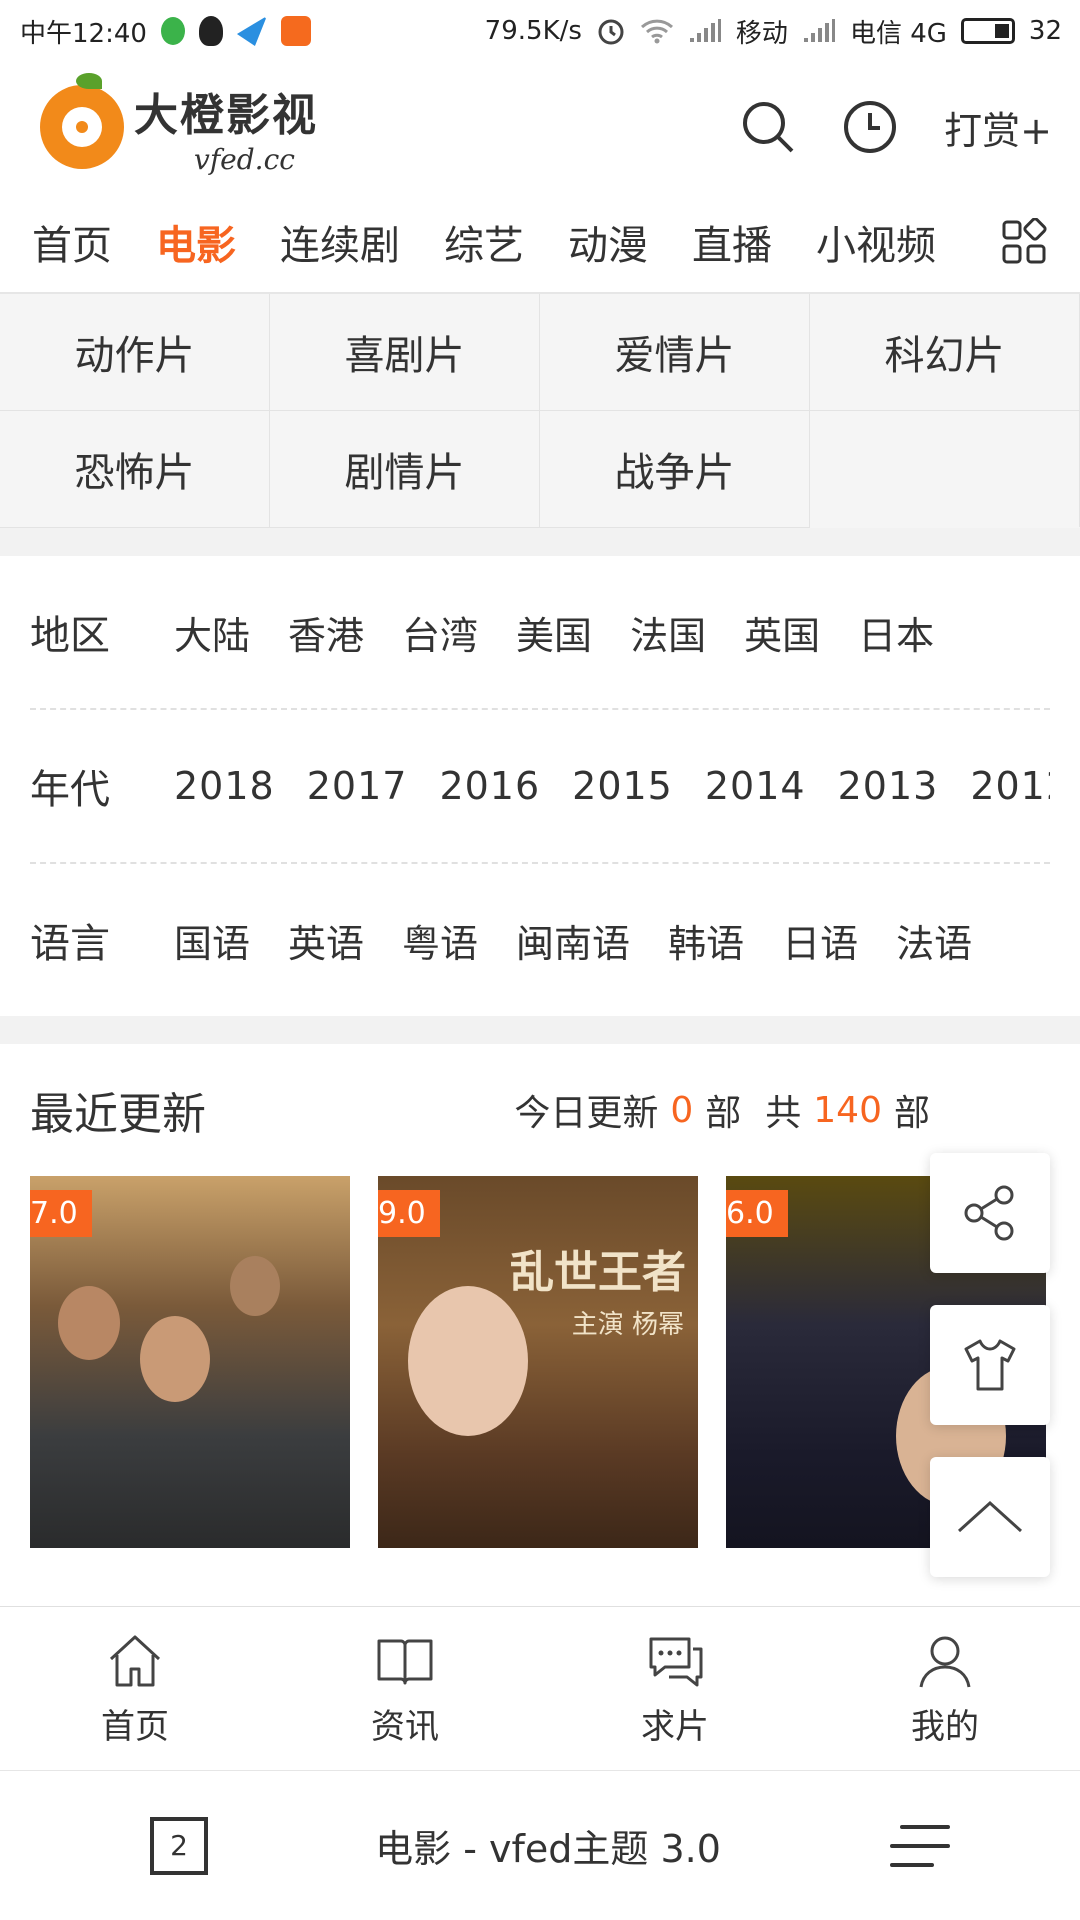 The height and width of the screenshot is (1920, 1080). I want to click on nav-item-anime: 动漫, so click(608, 242).